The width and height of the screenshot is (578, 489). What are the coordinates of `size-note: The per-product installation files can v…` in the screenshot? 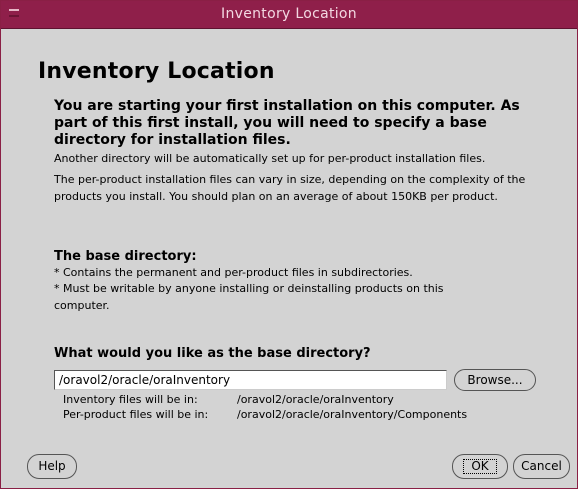 It's located at (290, 188).